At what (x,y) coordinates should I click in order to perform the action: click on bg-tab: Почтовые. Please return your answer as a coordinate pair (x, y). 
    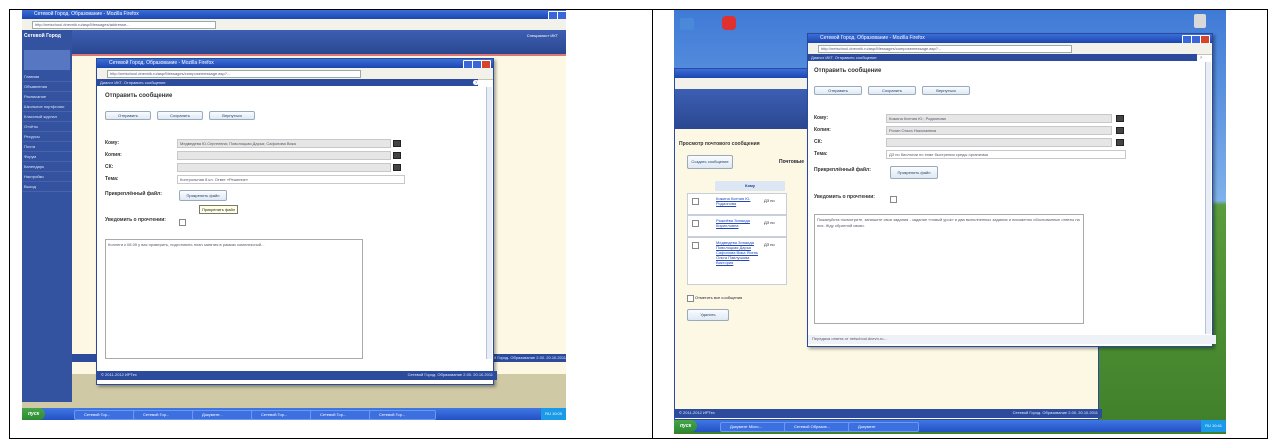
    Looking at the image, I should click on (791, 162).